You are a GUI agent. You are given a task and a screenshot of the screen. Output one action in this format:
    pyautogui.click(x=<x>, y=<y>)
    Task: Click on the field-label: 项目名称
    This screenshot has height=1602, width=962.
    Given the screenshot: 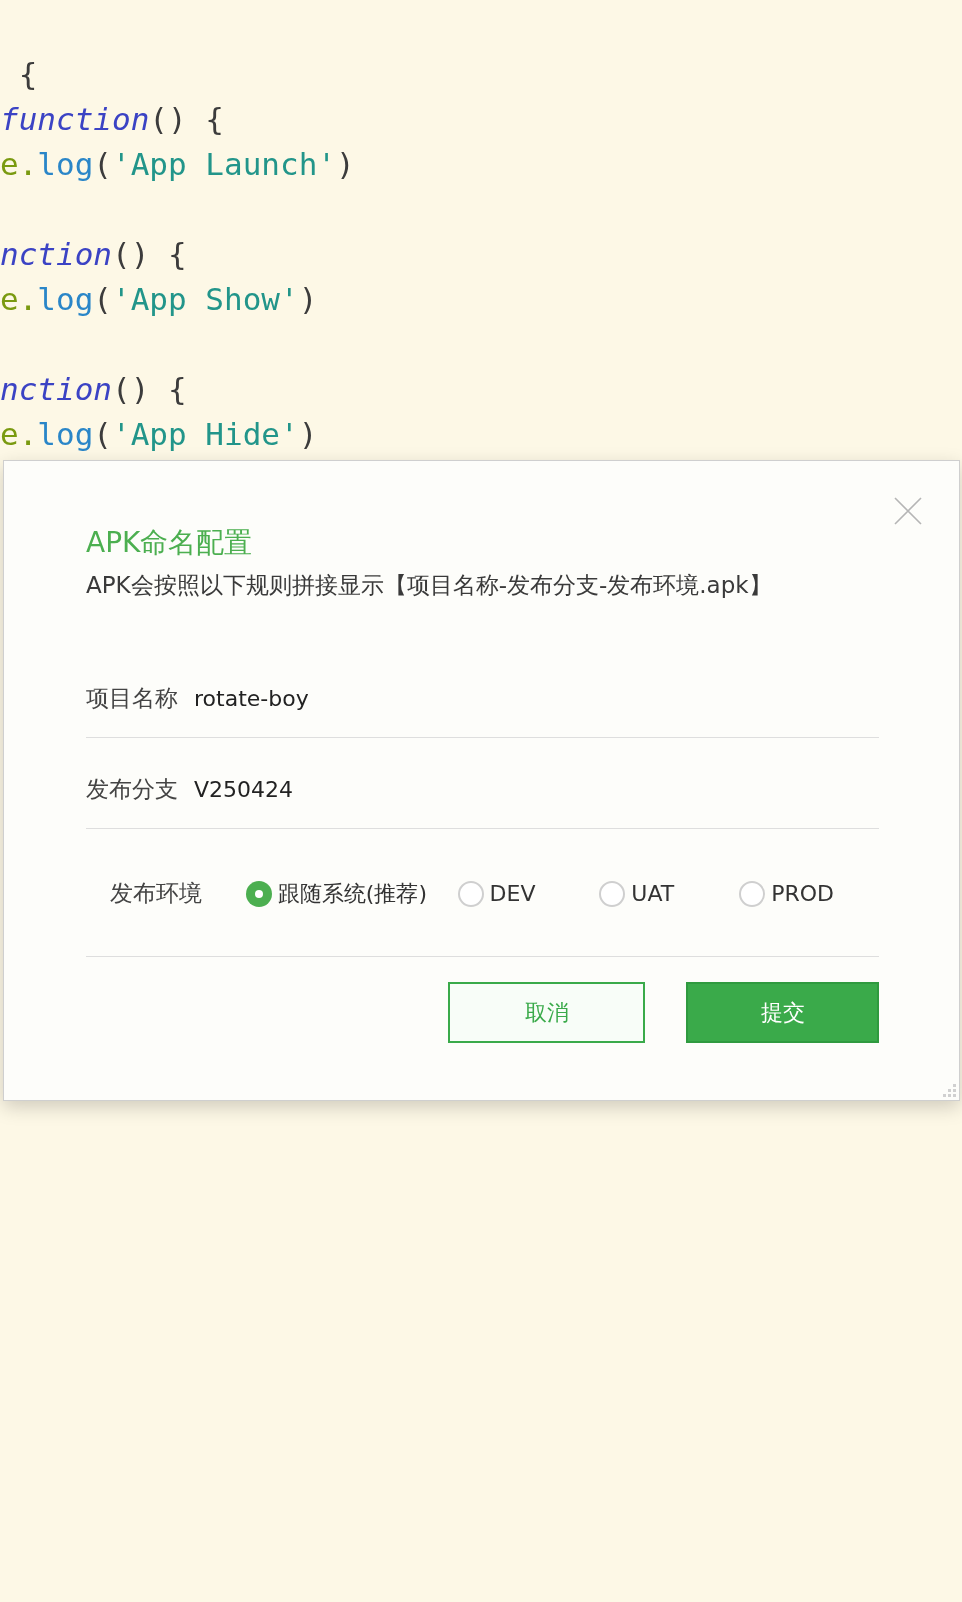 What is the action you would take?
    pyautogui.click(x=132, y=698)
    